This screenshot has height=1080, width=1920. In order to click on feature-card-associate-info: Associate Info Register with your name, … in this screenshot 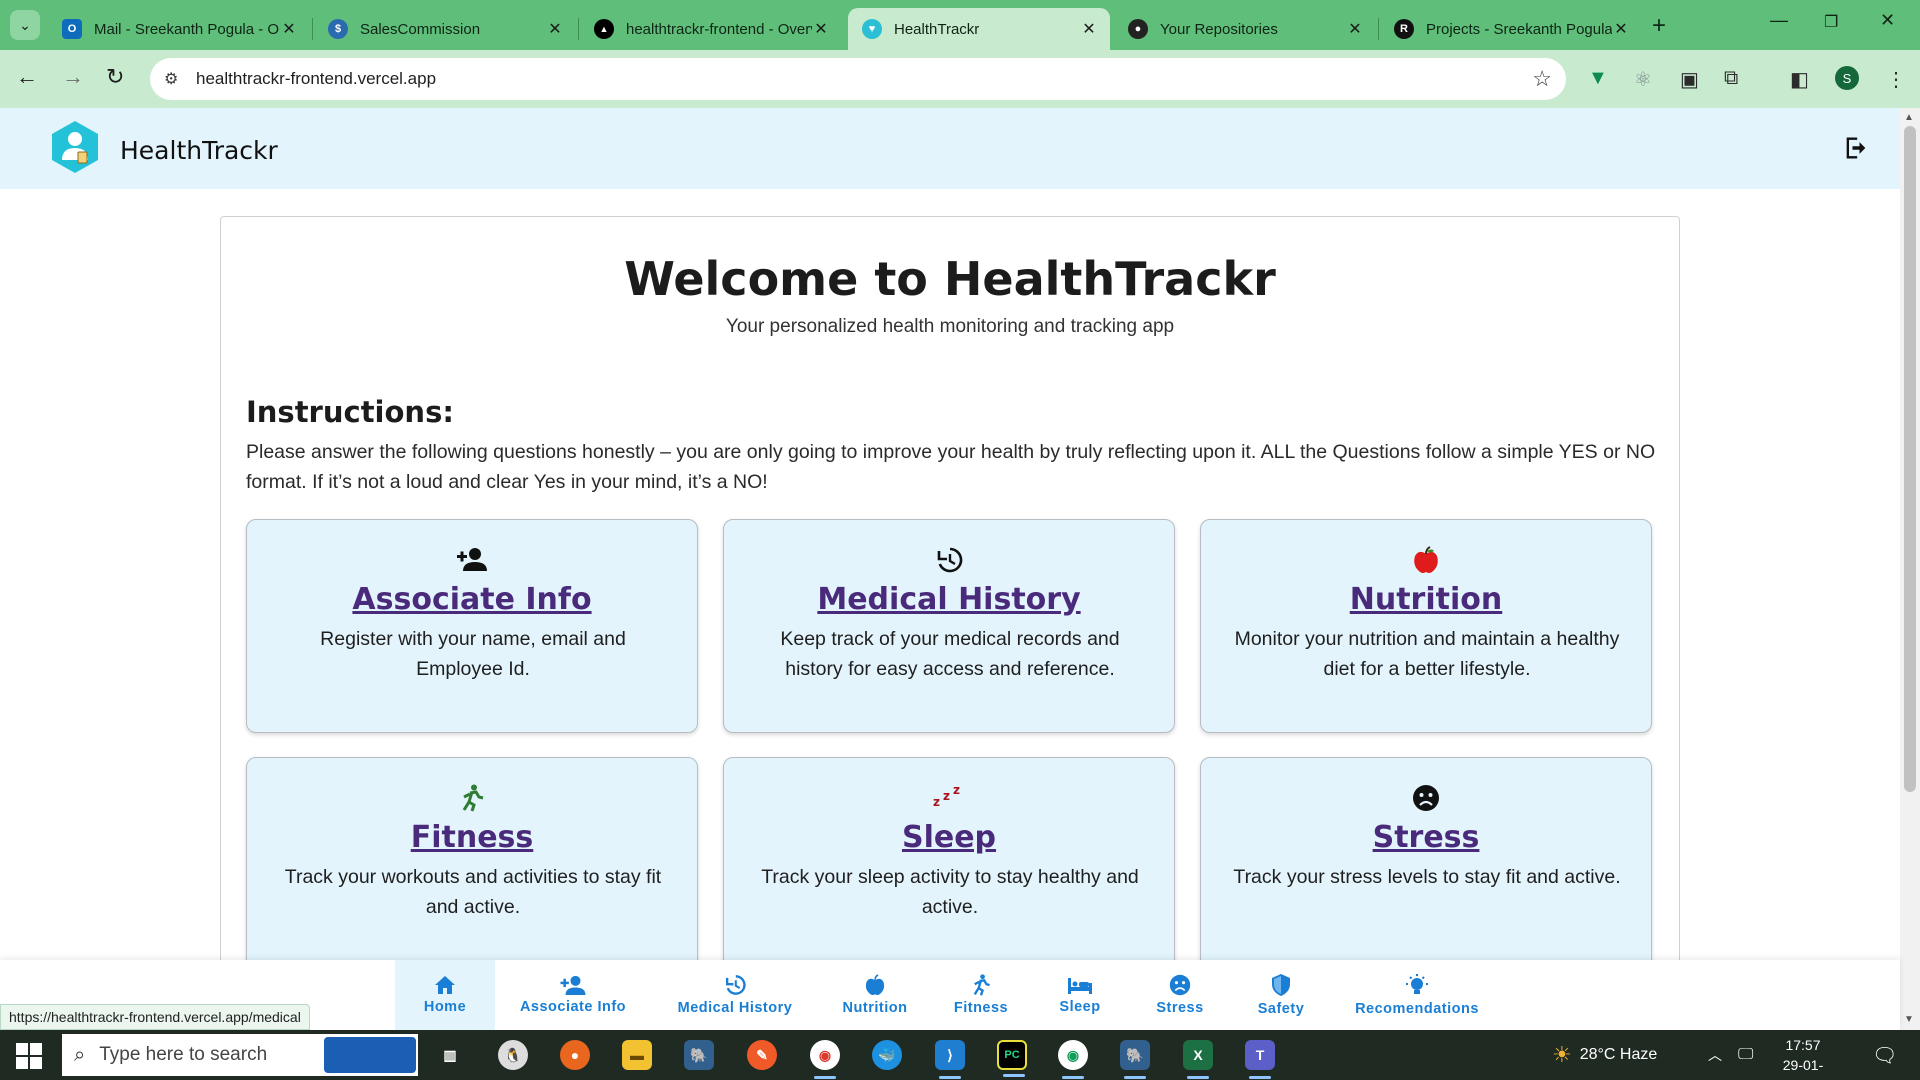, I will do `click(472, 626)`.